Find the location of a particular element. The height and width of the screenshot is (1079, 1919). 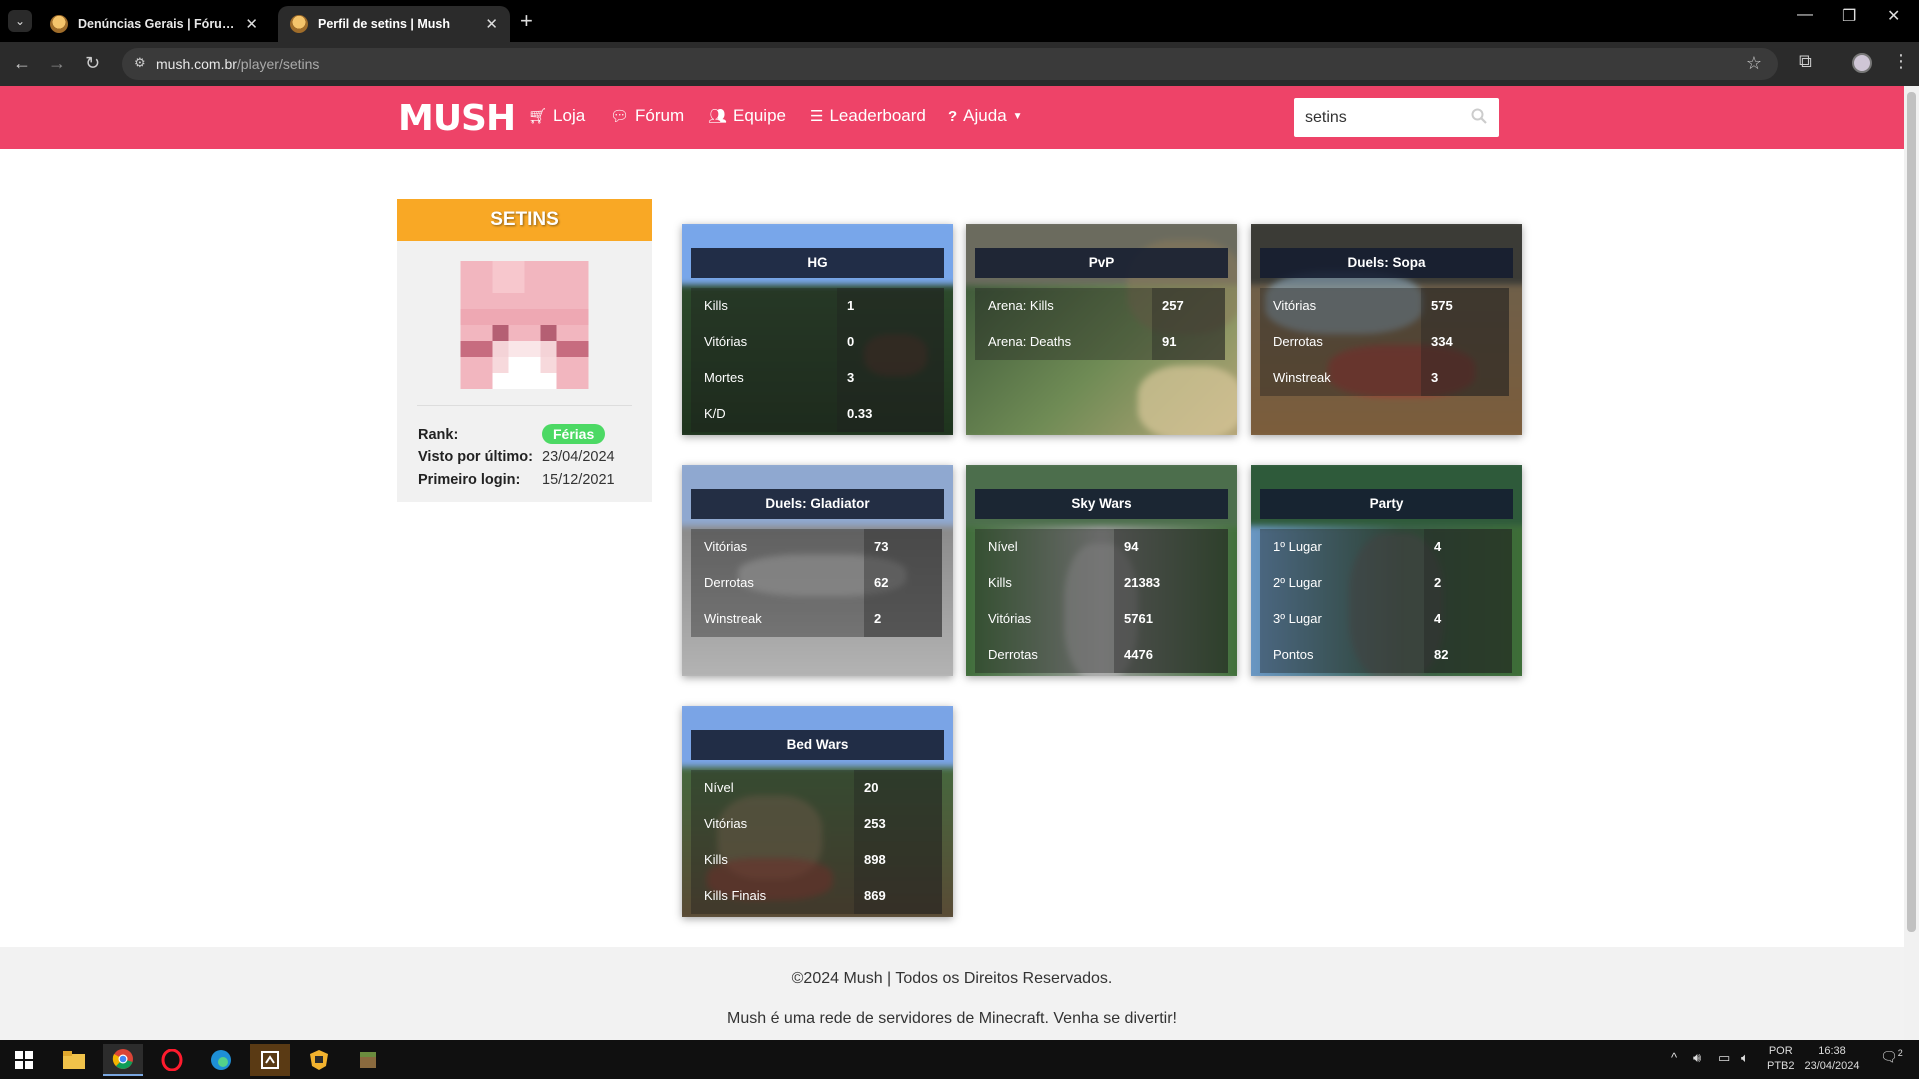

stat-value: 82 is located at coordinates (1468, 655).